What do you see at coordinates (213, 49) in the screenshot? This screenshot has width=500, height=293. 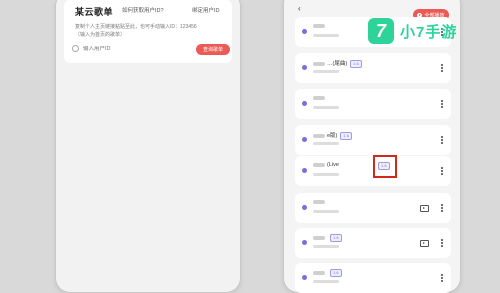 I see `query-playlist-button: 查询歌单` at bounding box center [213, 49].